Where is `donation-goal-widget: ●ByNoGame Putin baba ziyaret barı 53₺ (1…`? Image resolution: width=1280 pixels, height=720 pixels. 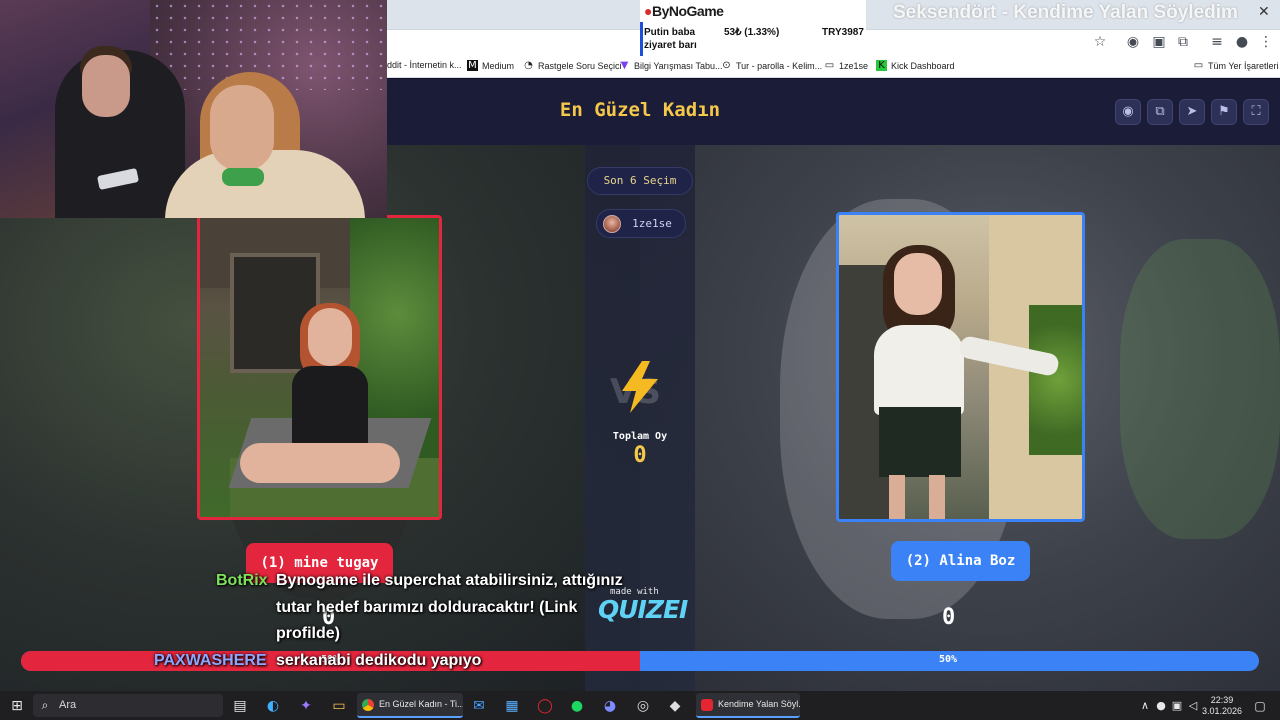 donation-goal-widget: ●ByNoGame Putin baba ziyaret barı 53₺ (1… is located at coordinates (753, 28).